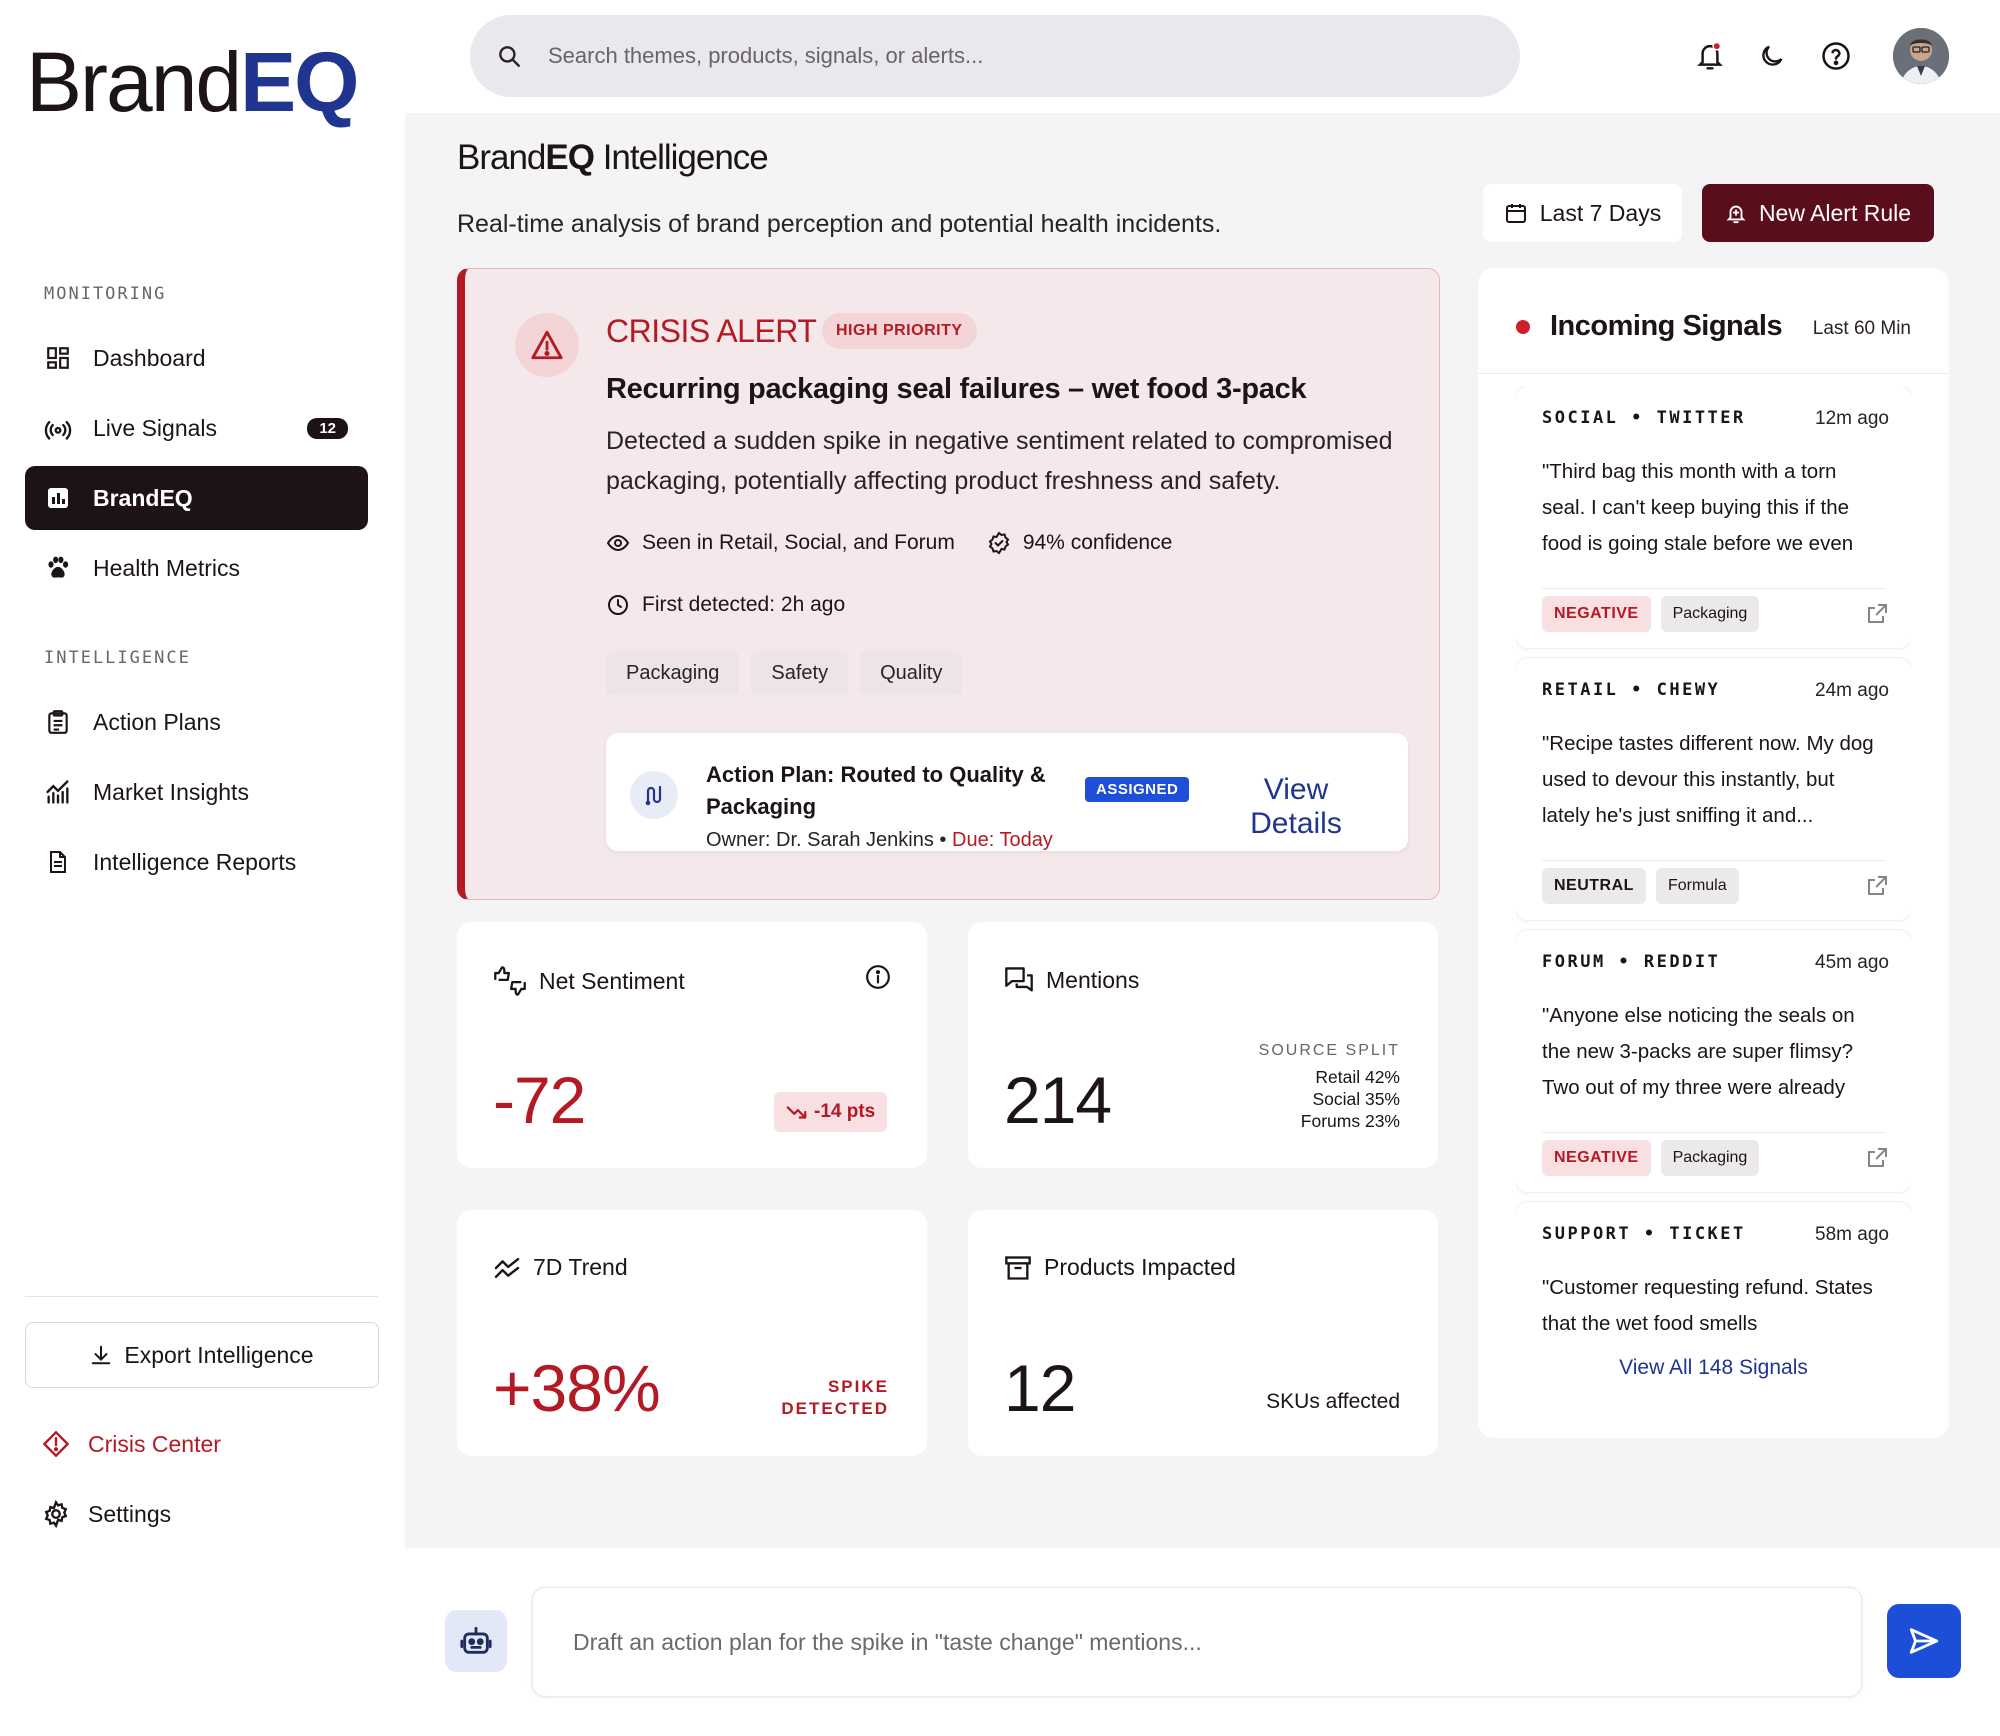  I want to click on title-prefix: Brand, so click(501, 157).